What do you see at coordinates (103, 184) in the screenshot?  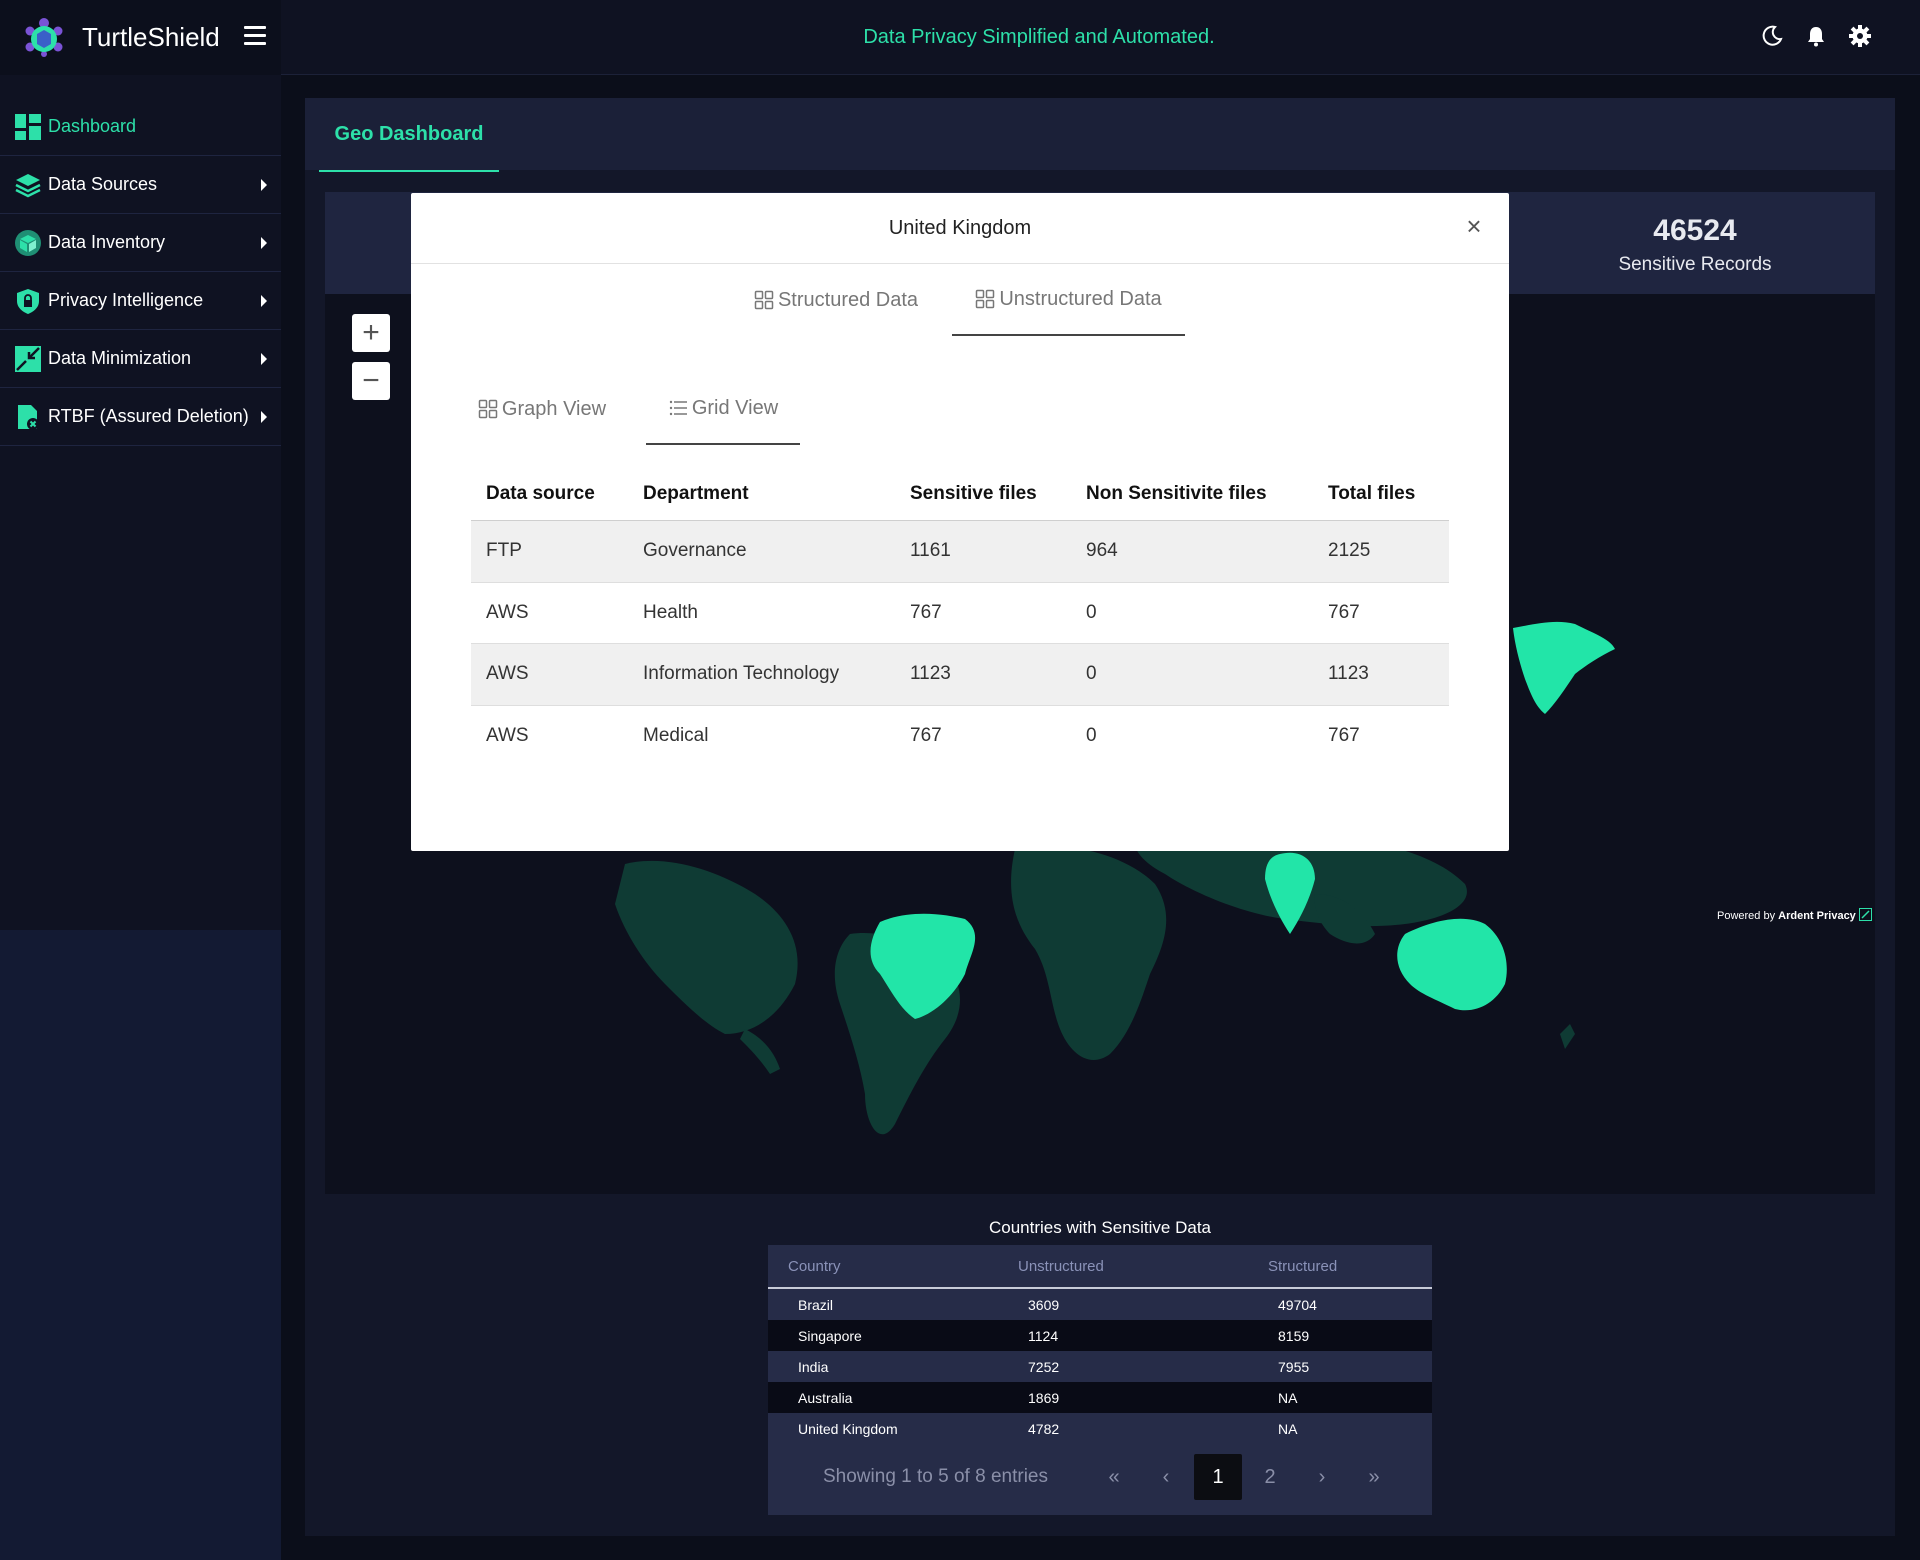 I see `sidebar-item-label: Data Sources` at bounding box center [103, 184].